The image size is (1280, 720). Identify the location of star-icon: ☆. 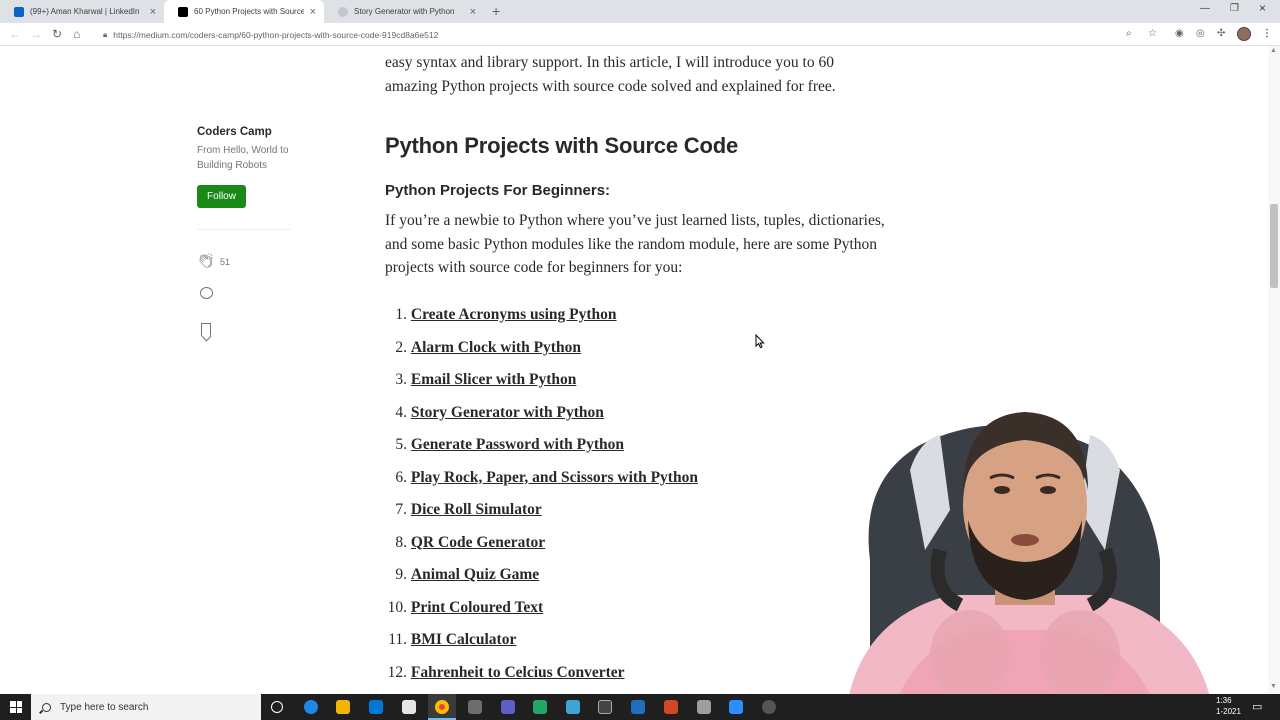
(1152, 33).